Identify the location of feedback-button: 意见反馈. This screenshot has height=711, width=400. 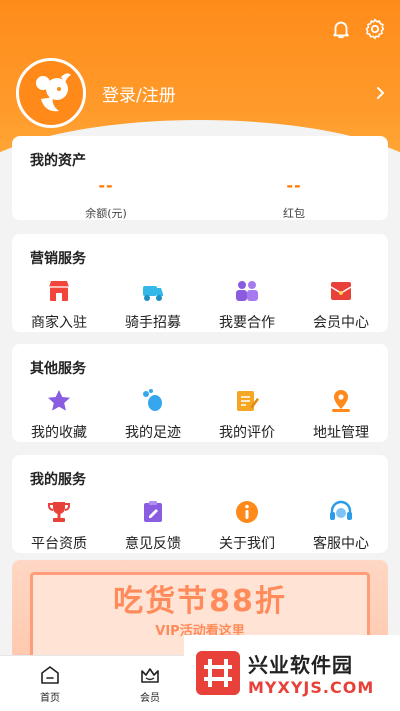
(153, 526).